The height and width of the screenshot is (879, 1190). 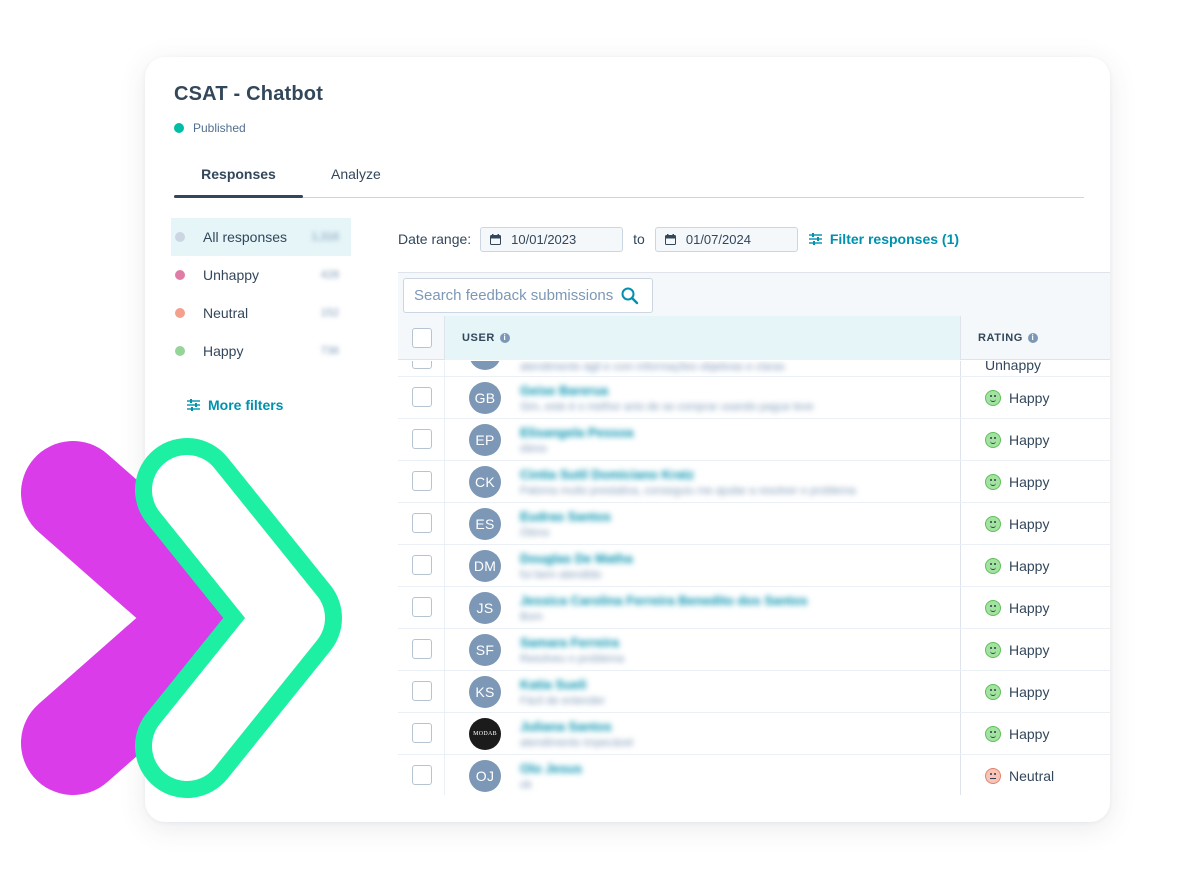 I want to click on table-row: EP Elisangela Pessoa ótimo Happy, so click(x=754, y=440).